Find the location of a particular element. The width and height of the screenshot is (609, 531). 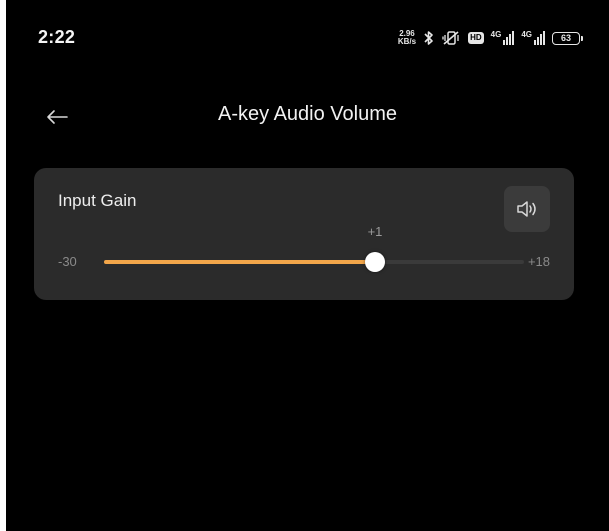

battery-level: 63 is located at coordinates (566, 38).